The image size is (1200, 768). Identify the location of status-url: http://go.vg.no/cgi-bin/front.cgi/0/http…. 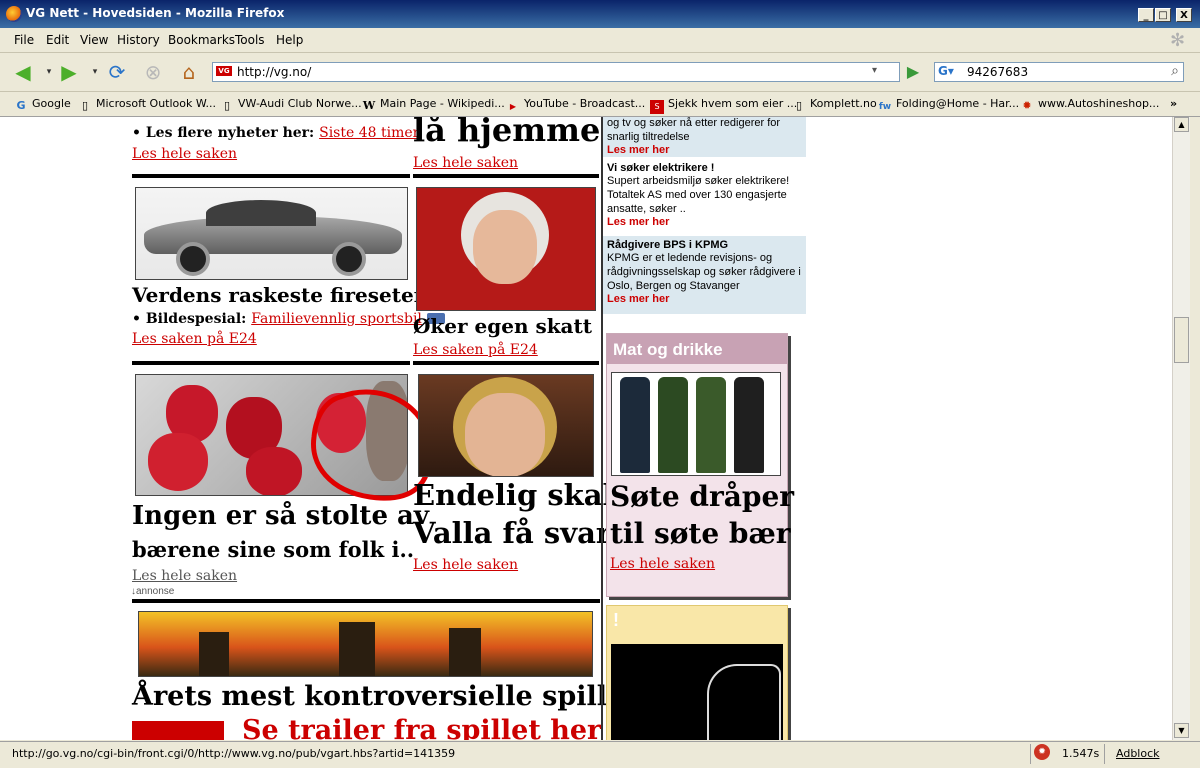
(234, 753).